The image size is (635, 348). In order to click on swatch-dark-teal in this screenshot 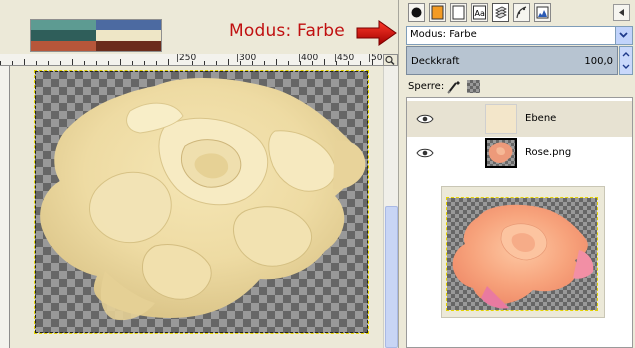, I will do `click(63, 35)`.